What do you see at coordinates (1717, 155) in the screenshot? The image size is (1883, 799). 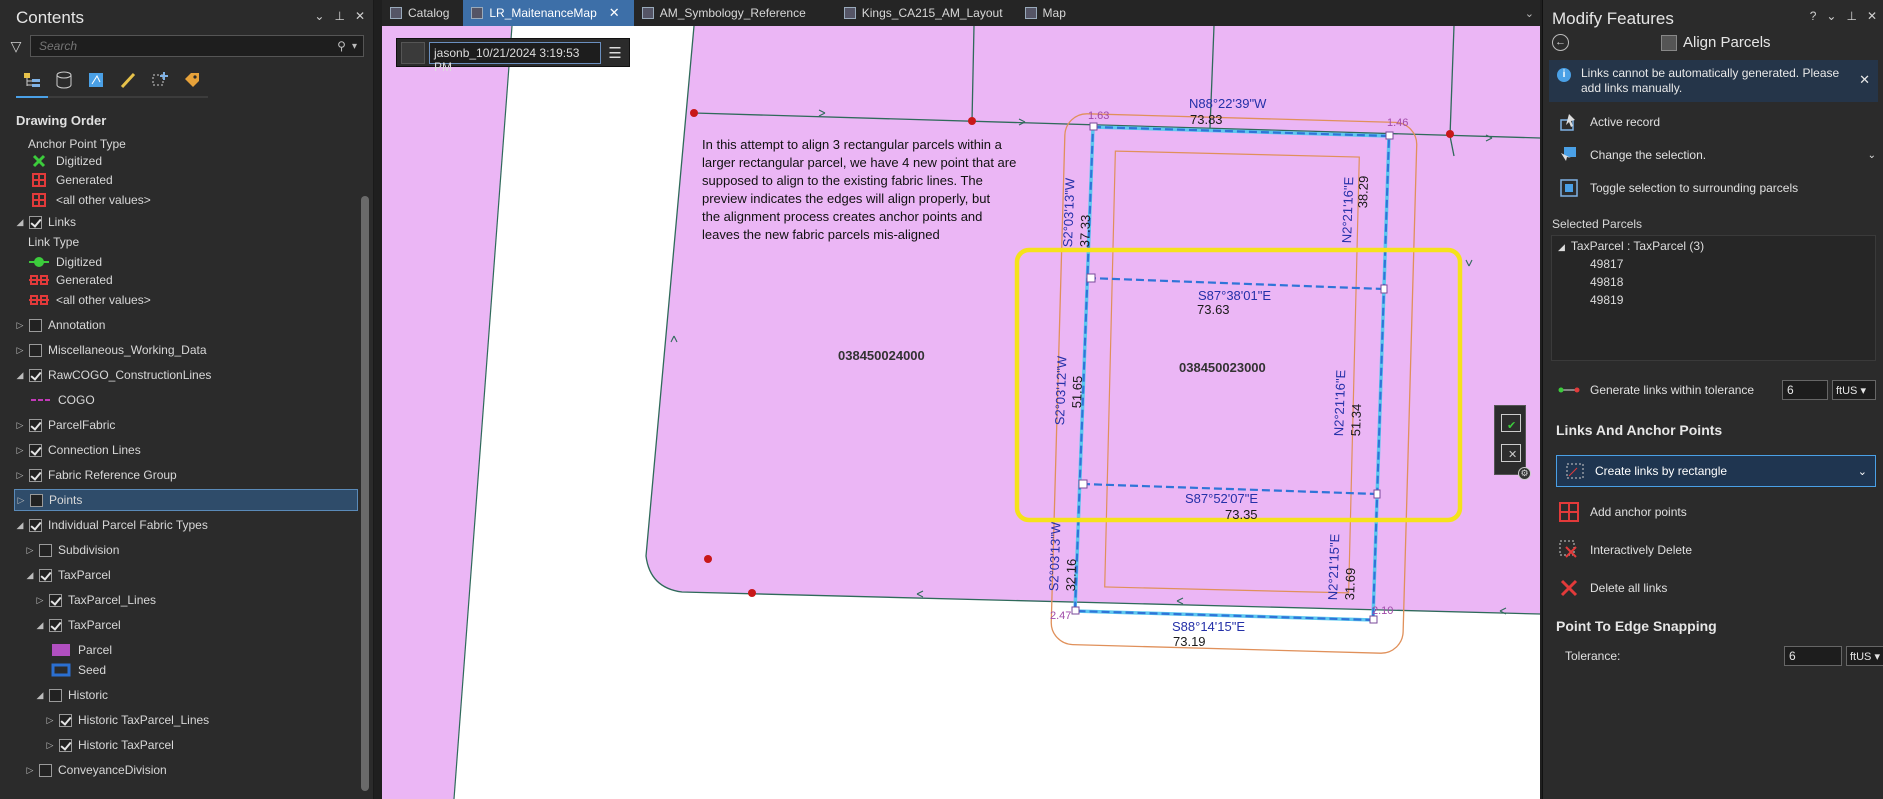 I see `change-selection-option: Change the selection. ⌄` at bounding box center [1717, 155].